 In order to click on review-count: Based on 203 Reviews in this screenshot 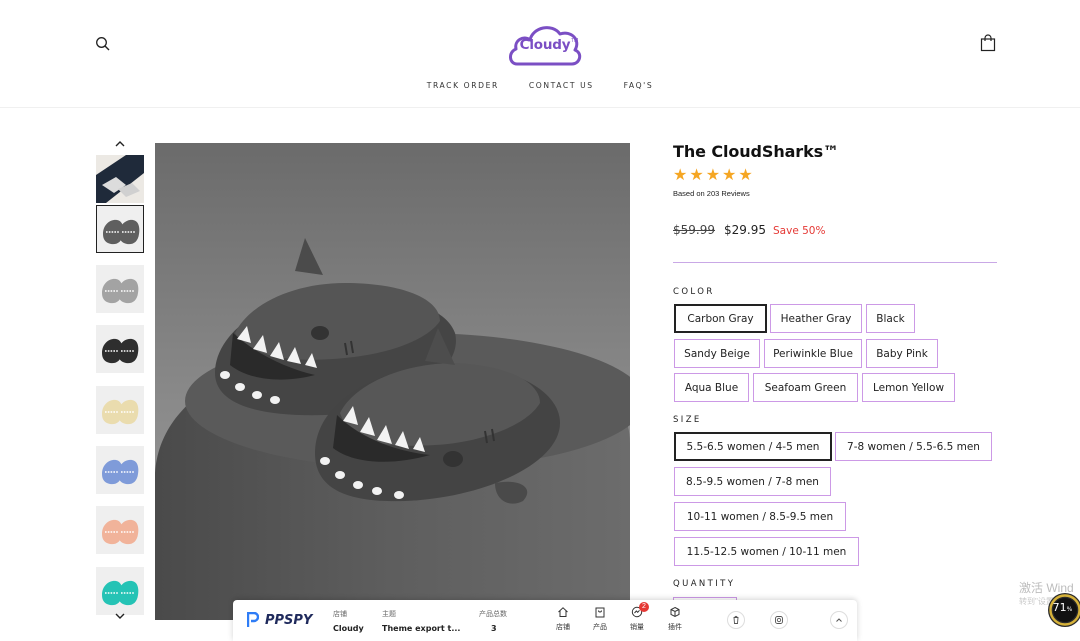, I will do `click(711, 193)`.